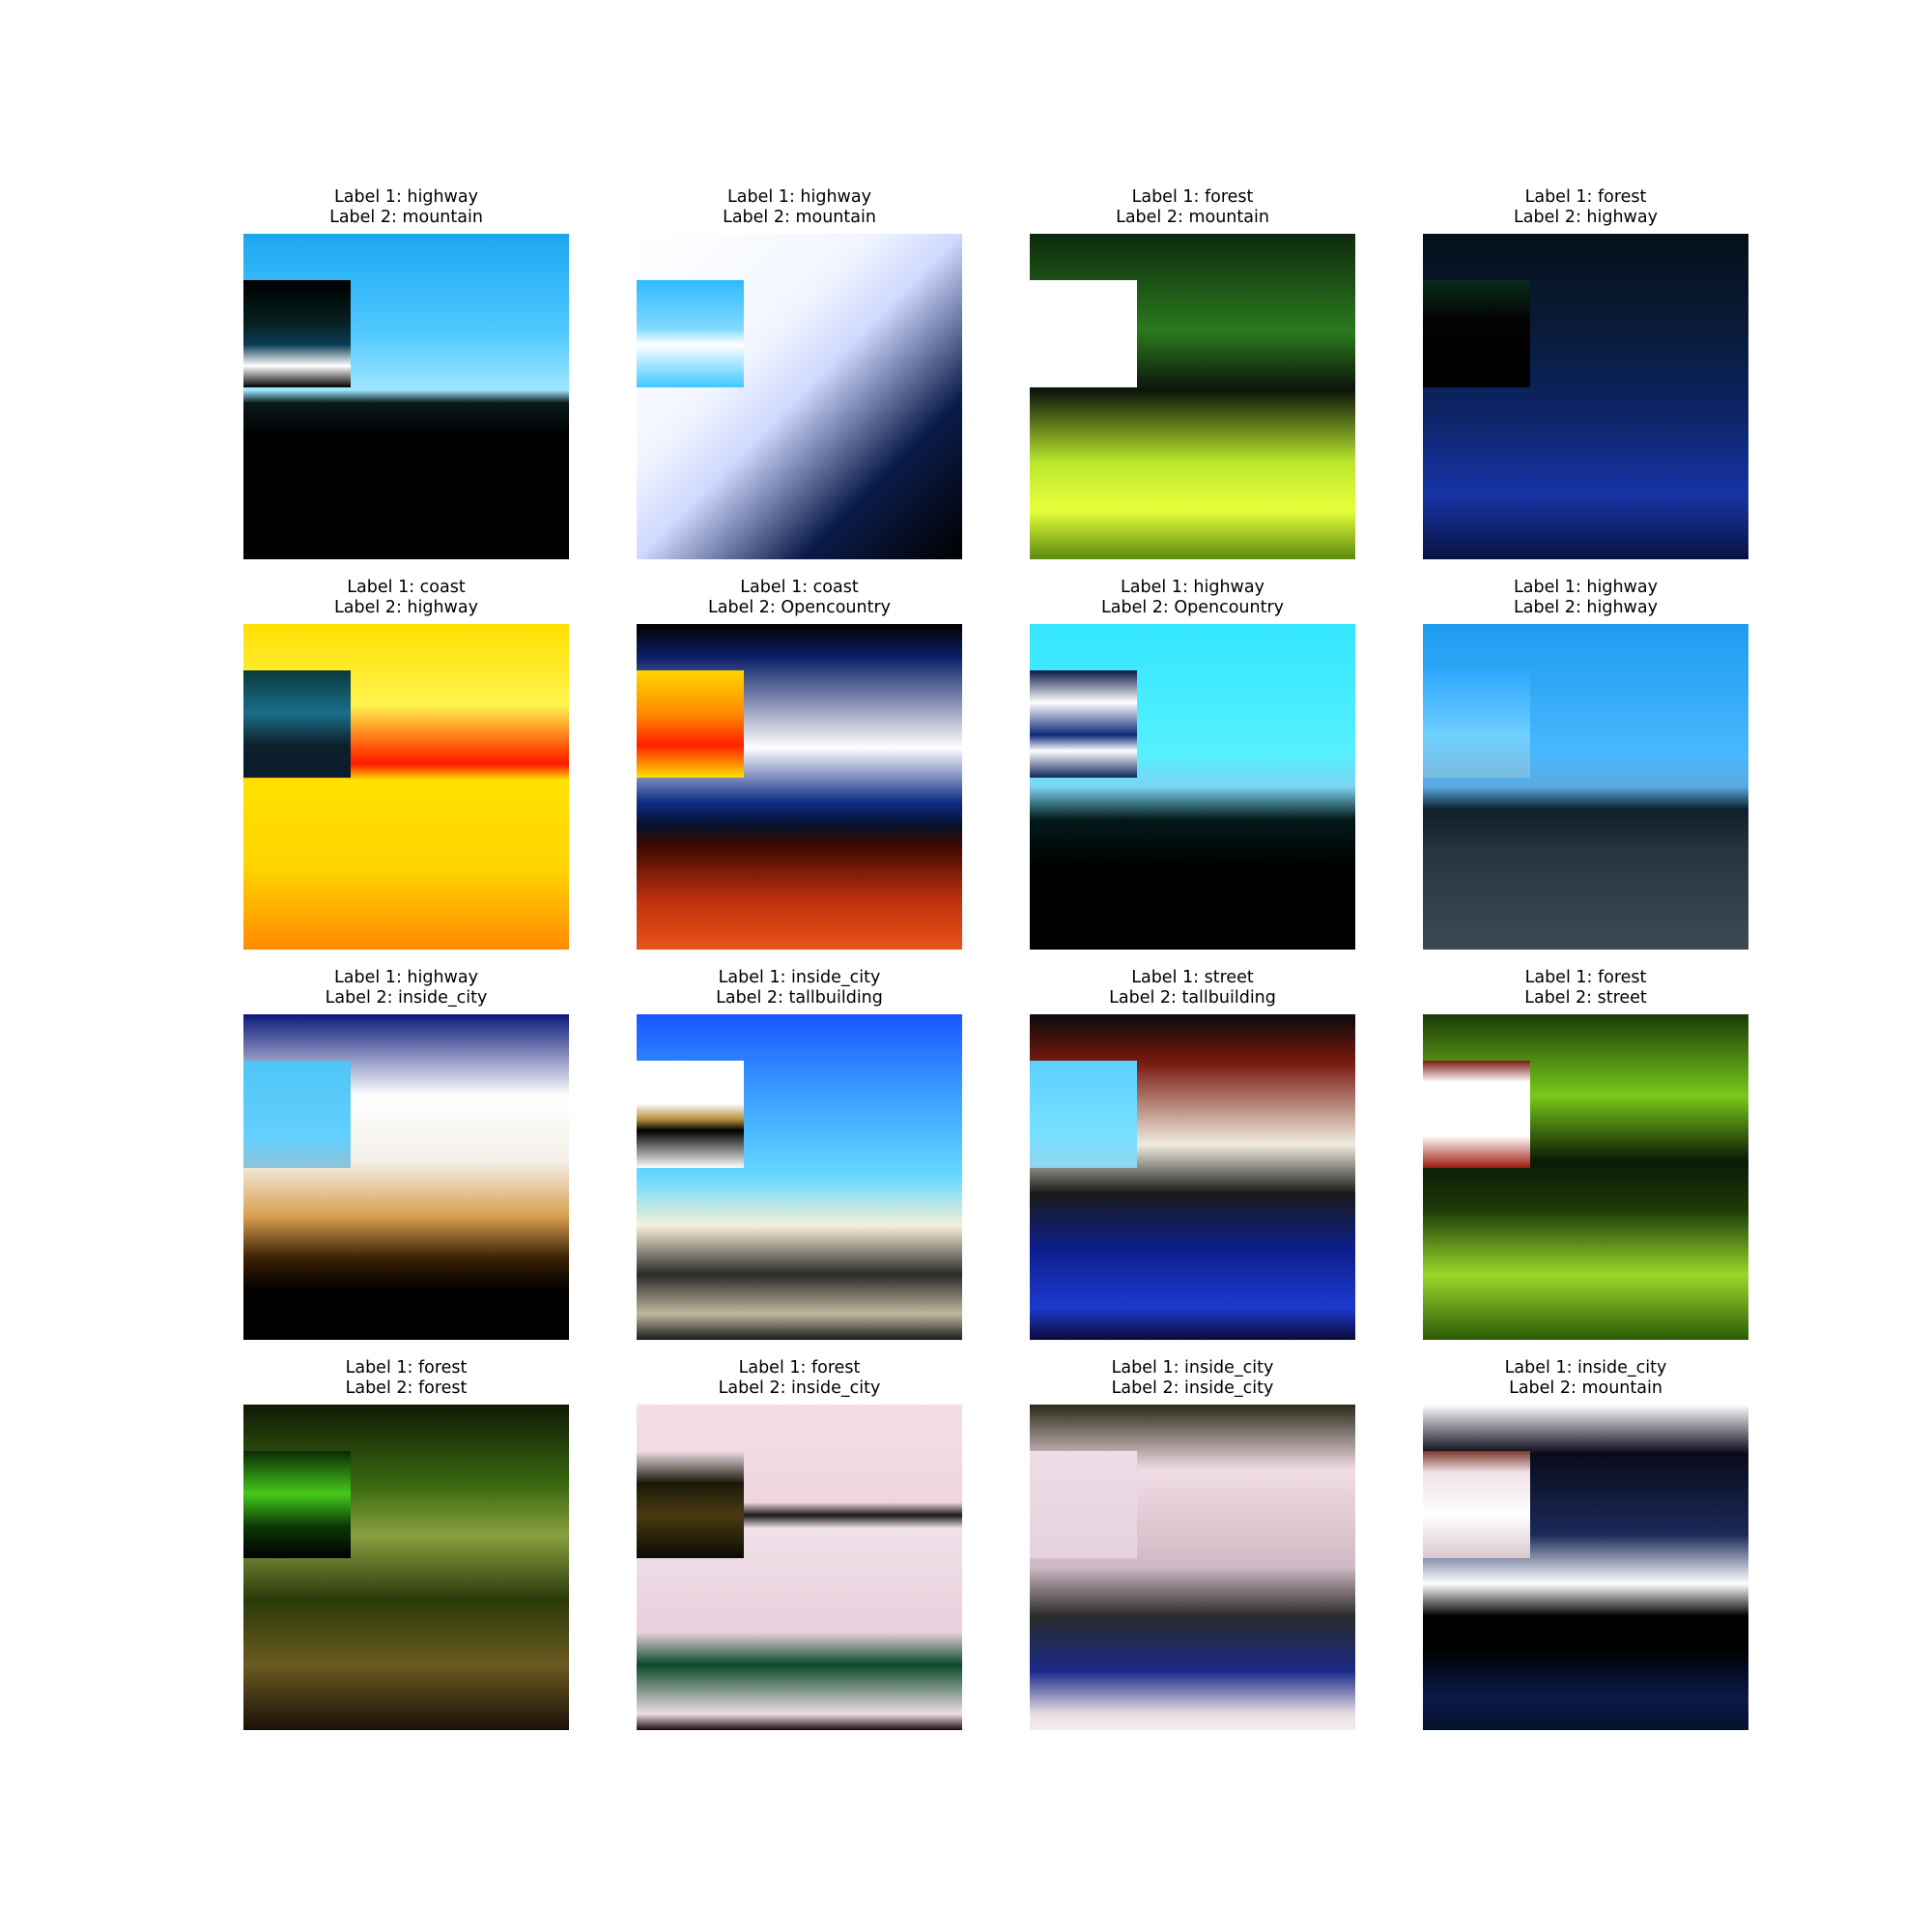 This screenshot has width=1932, height=1932. I want to click on panel: Label 1: highway Label 2: inside_city, so click(406, 1154).